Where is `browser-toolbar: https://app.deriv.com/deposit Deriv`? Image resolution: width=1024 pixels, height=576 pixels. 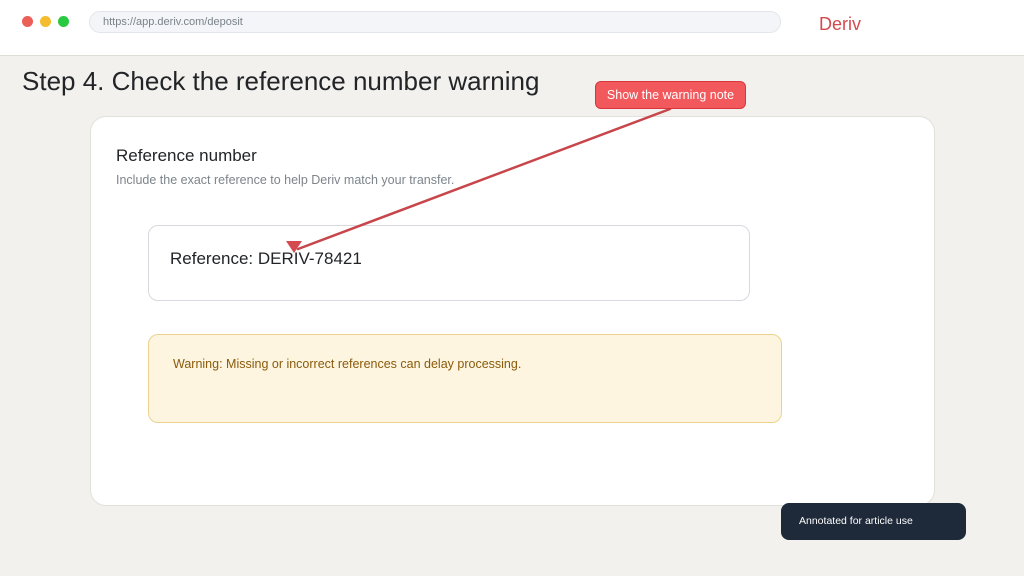 browser-toolbar: https://app.deriv.com/deposit Deriv is located at coordinates (512, 28).